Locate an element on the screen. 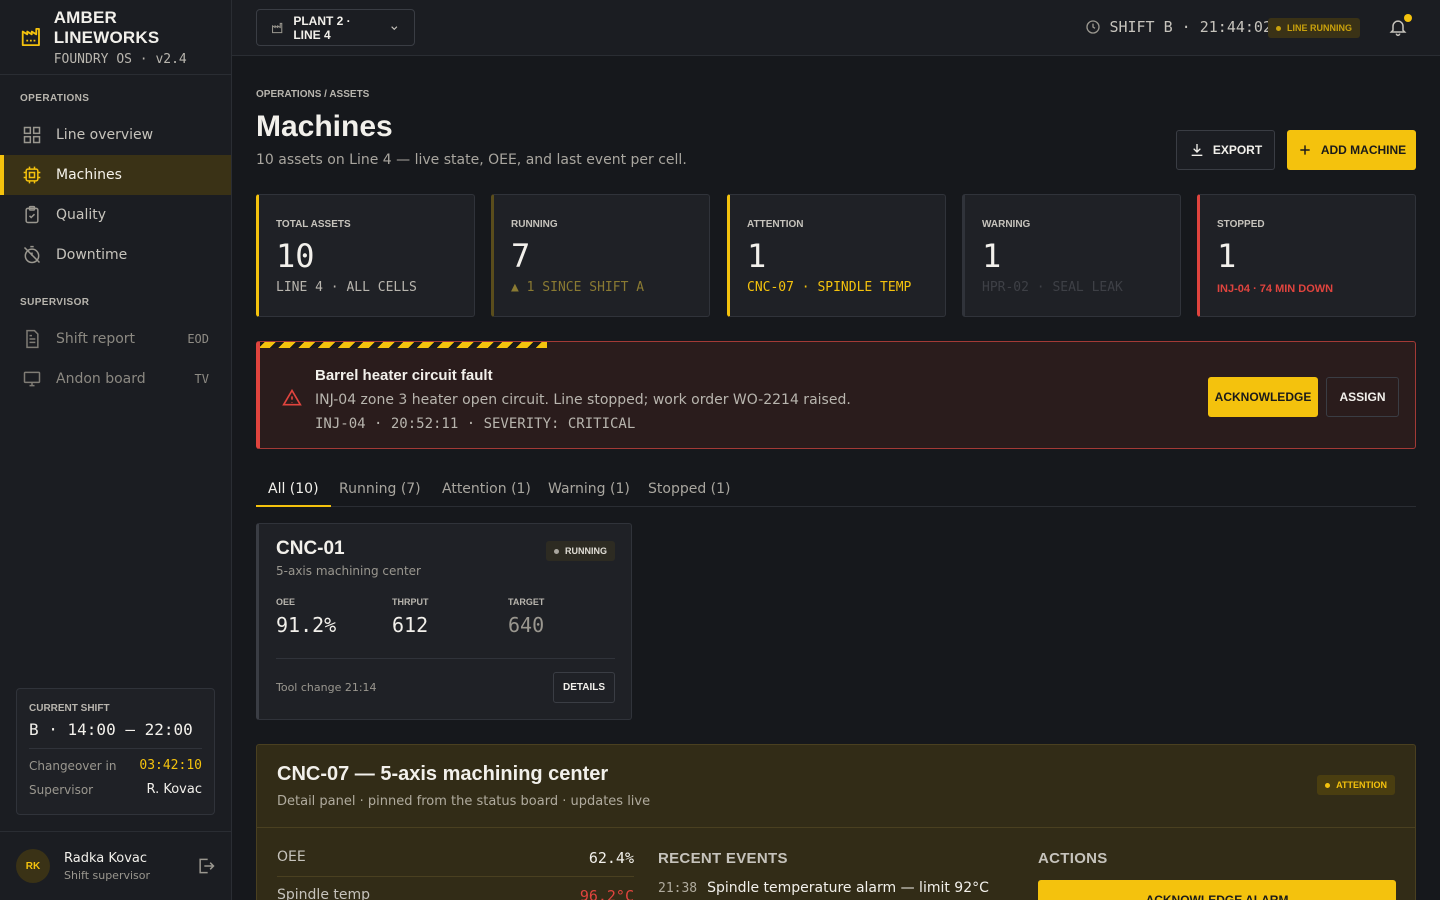 The image size is (1440, 900). download-icon is located at coordinates (1197, 150).